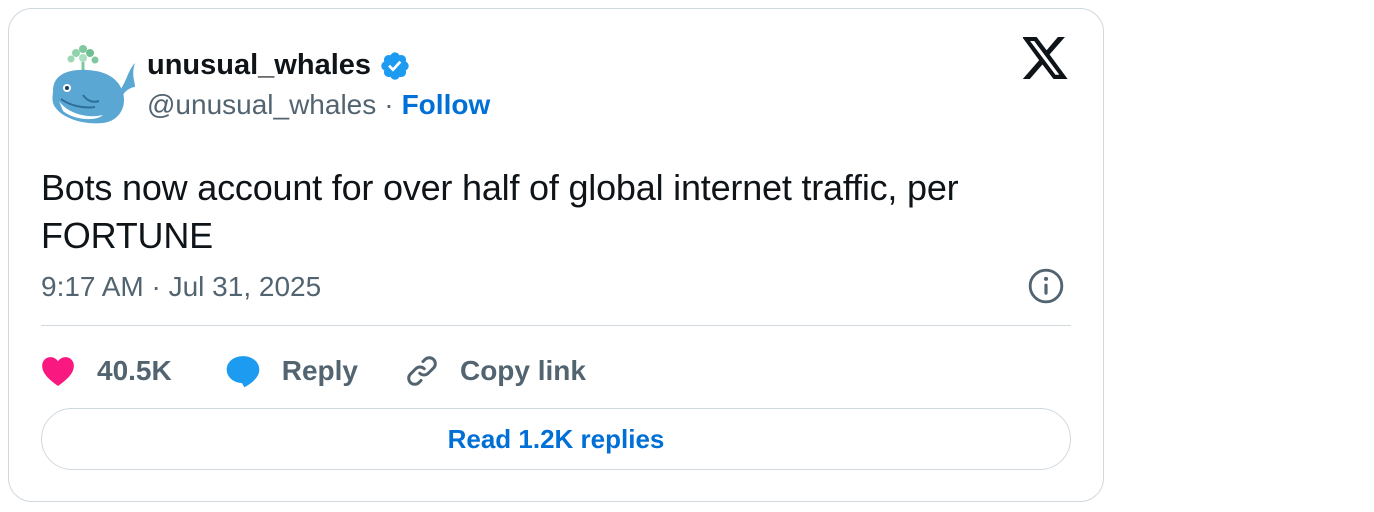 Image resolution: width=1374 pixels, height=512 pixels. Describe the element at coordinates (58, 372) in the screenshot. I see `heart-icon` at that location.